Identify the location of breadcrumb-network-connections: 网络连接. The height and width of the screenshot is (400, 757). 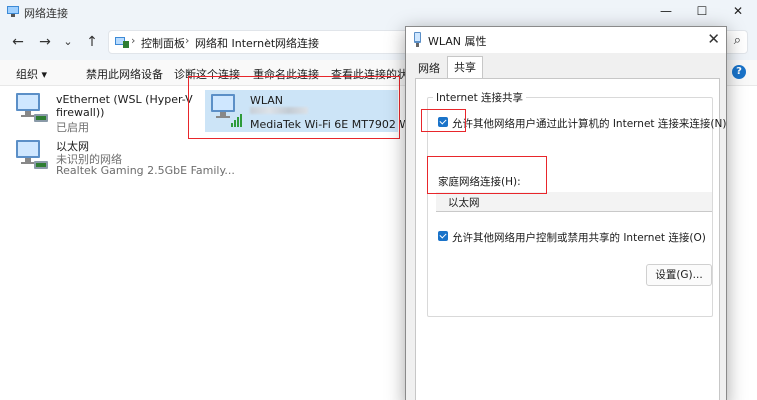
(297, 43).